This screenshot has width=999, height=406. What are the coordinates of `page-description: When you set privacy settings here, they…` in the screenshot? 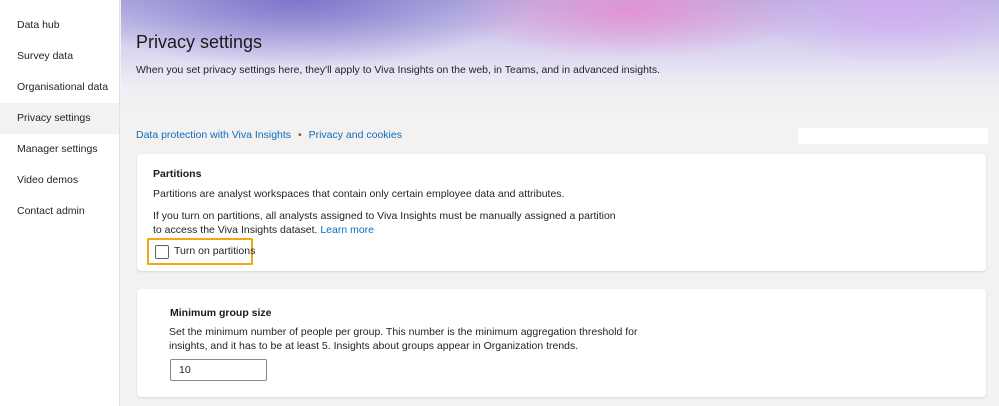 It's located at (398, 70).